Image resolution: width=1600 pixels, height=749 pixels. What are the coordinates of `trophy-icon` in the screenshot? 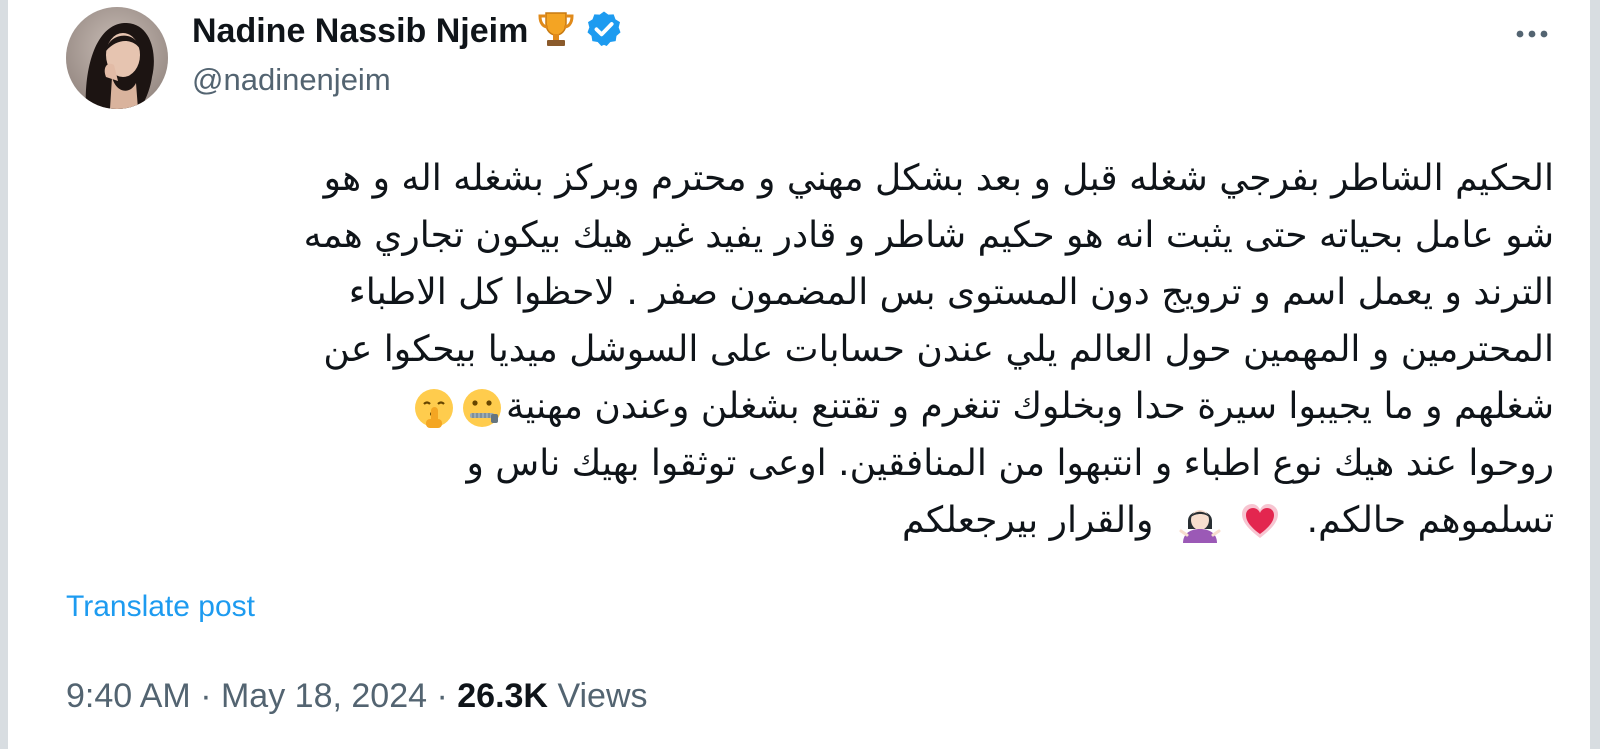 It's located at (556, 31).